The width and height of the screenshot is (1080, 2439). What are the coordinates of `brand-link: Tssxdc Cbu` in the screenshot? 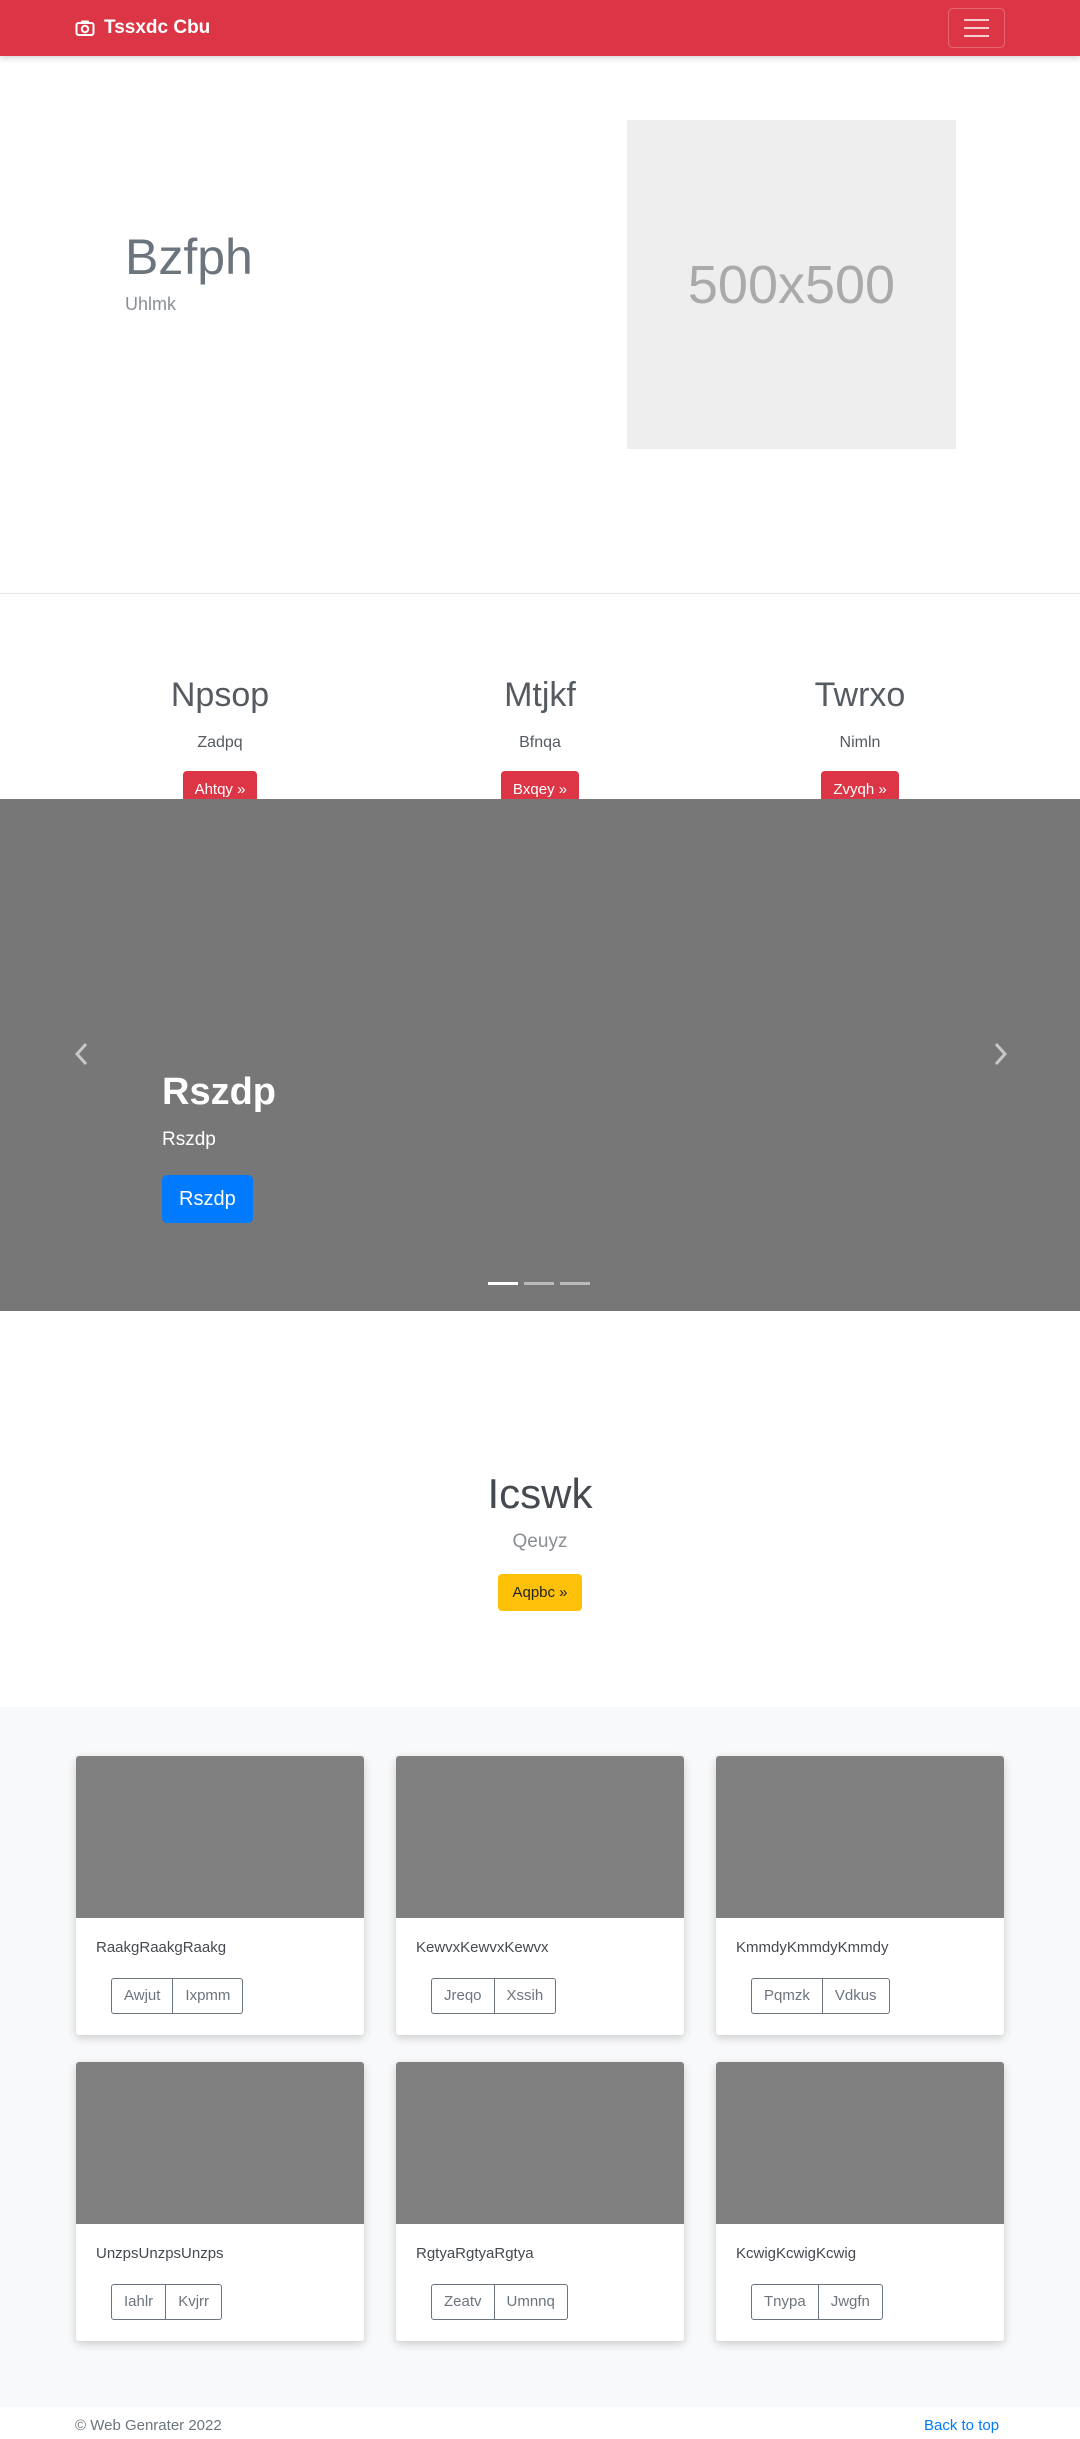 It's located at (142, 28).